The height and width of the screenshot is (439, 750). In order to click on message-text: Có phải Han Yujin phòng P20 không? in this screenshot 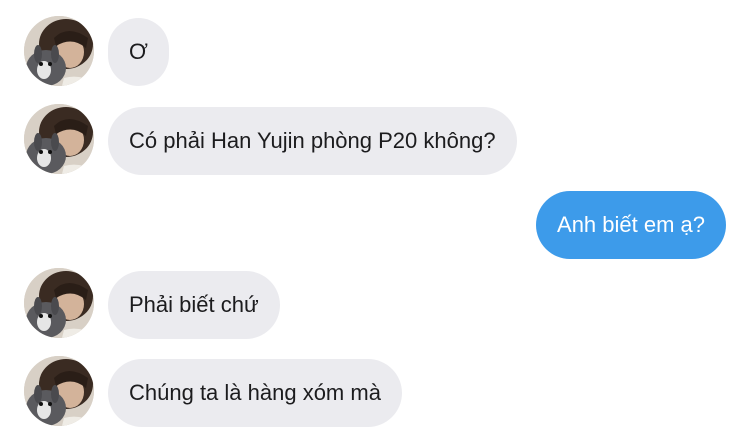, I will do `click(312, 140)`.